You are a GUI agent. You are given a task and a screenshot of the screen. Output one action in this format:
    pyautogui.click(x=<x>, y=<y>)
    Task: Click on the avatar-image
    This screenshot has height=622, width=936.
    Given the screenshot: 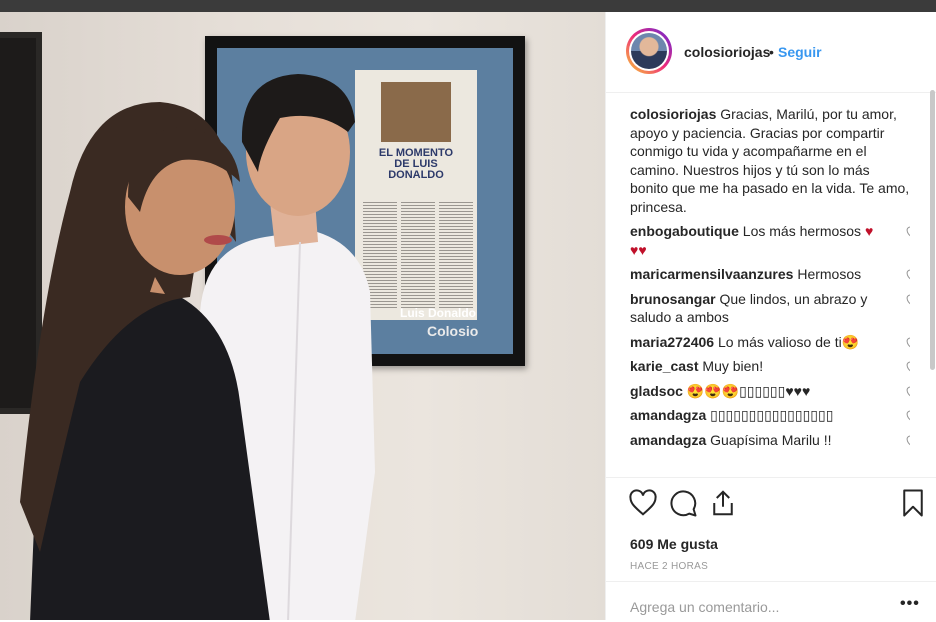 What is the action you would take?
    pyautogui.click(x=649, y=51)
    